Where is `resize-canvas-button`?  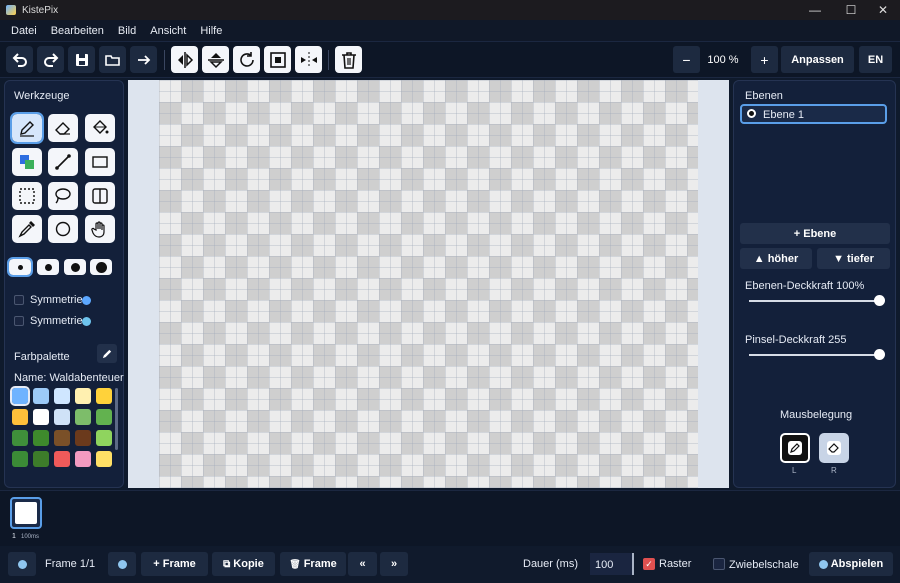
resize-canvas-button is located at coordinates (277, 59).